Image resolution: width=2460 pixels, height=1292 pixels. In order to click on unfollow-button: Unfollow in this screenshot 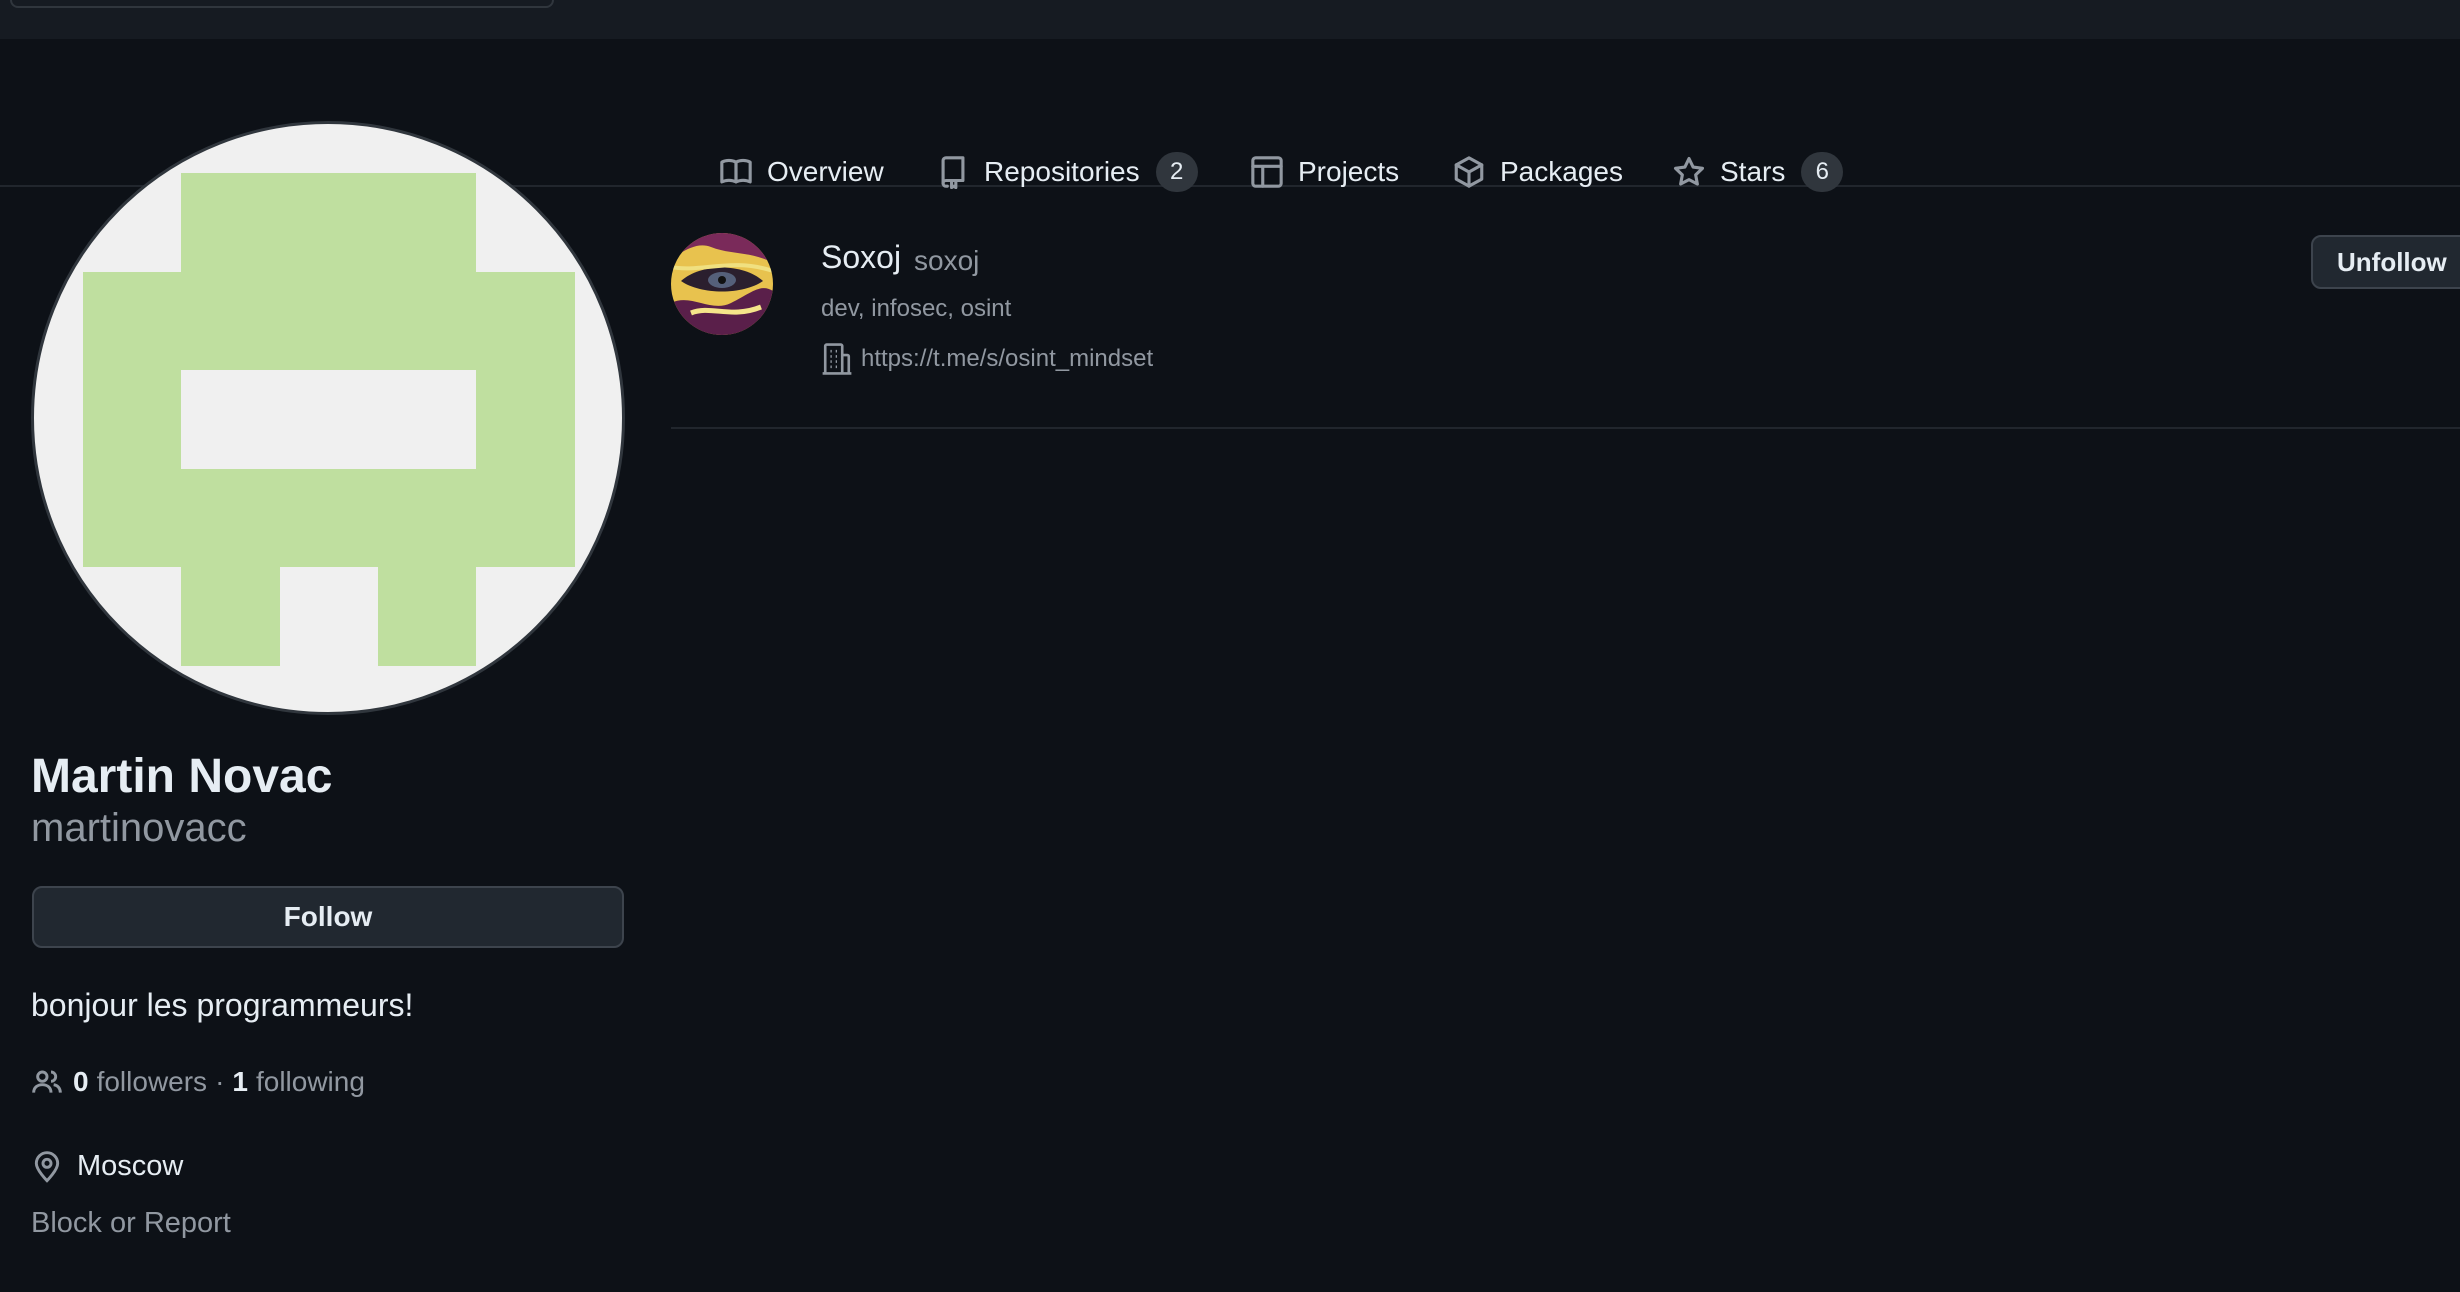, I will do `click(2385, 262)`.